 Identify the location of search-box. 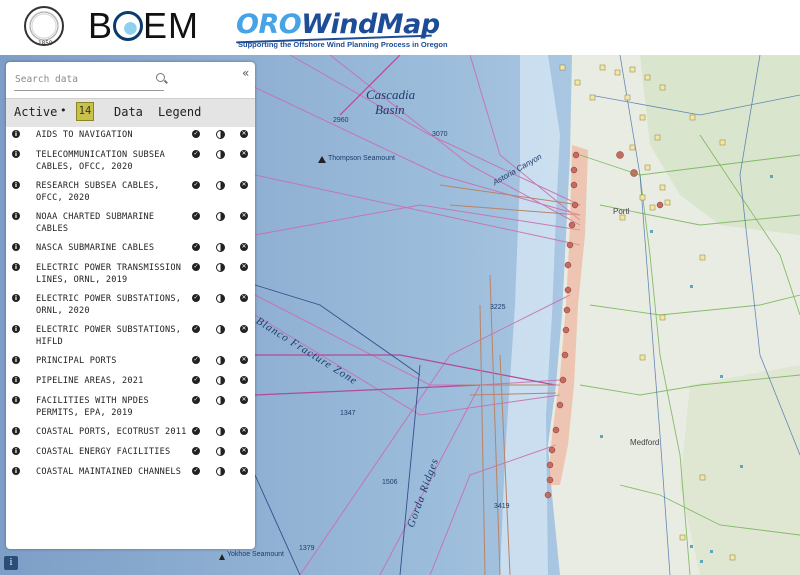
(89, 80).